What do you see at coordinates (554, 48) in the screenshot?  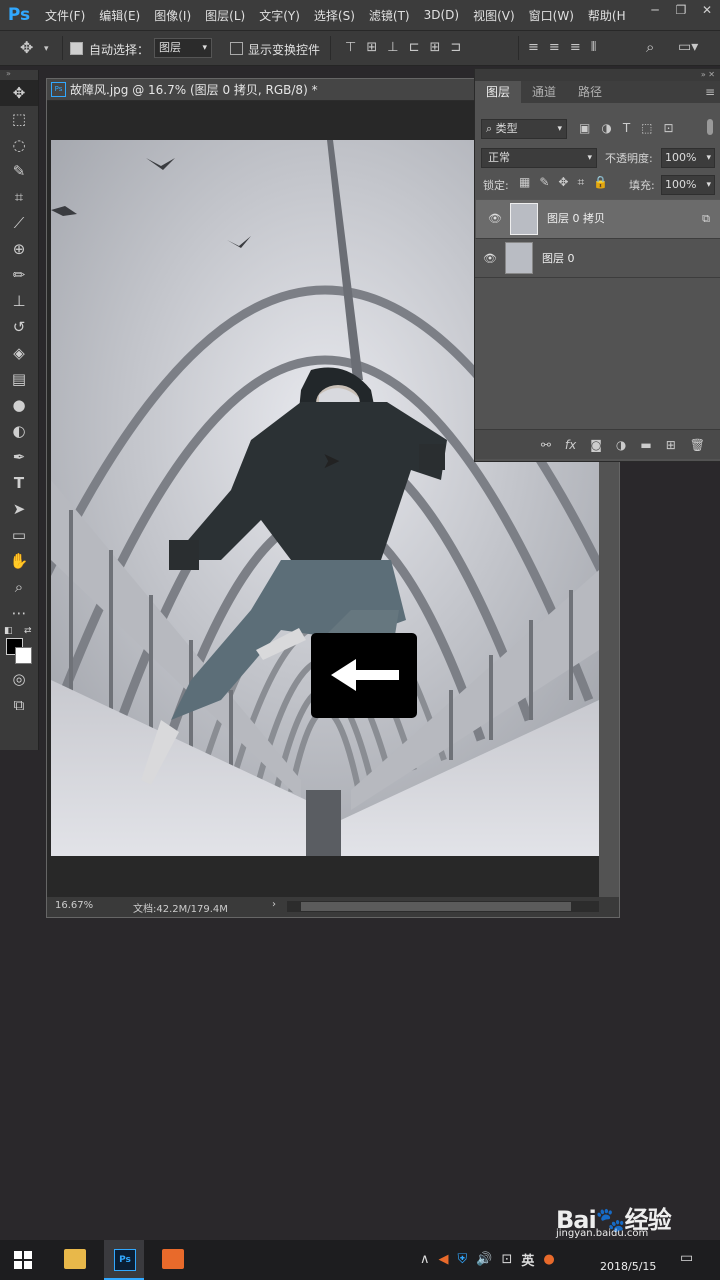 I see `distribute-vcenter-icon: ≡` at bounding box center [554, 48].